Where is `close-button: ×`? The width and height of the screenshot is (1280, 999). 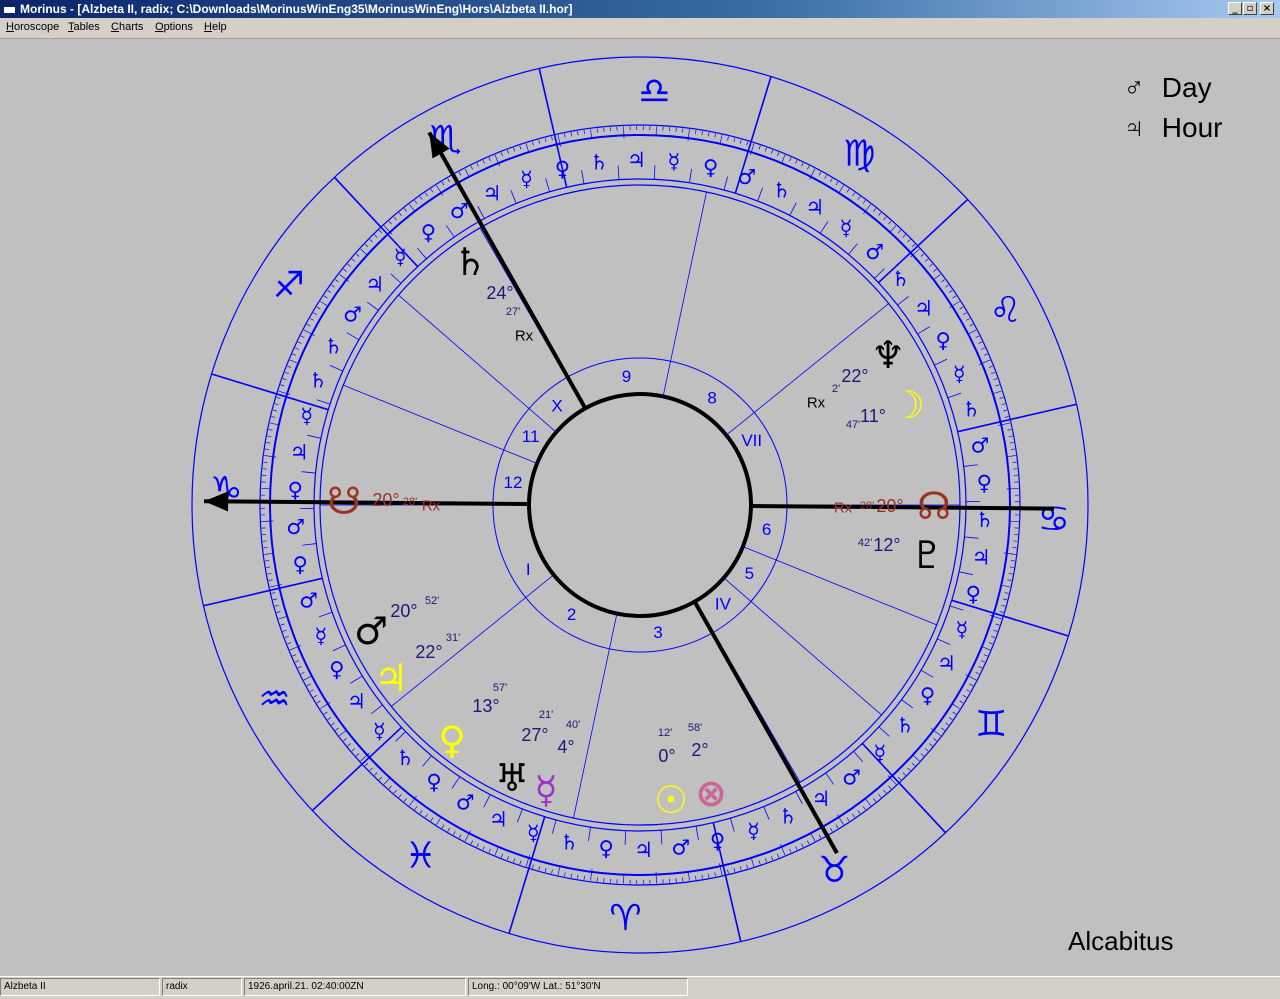
close-button: × is located at coordinates (1267, 8).